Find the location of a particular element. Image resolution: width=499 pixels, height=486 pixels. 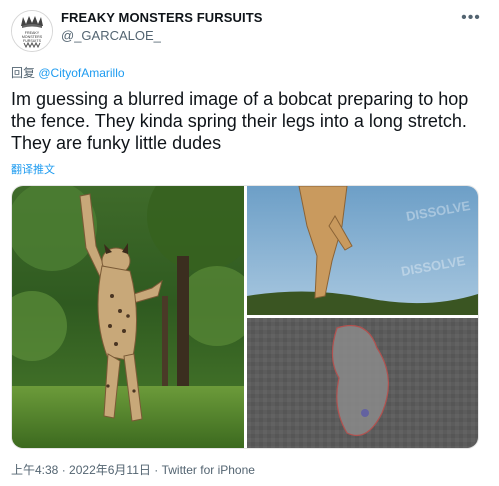

tweet-time: 上午4:38 is located at coordinates (34, 470).